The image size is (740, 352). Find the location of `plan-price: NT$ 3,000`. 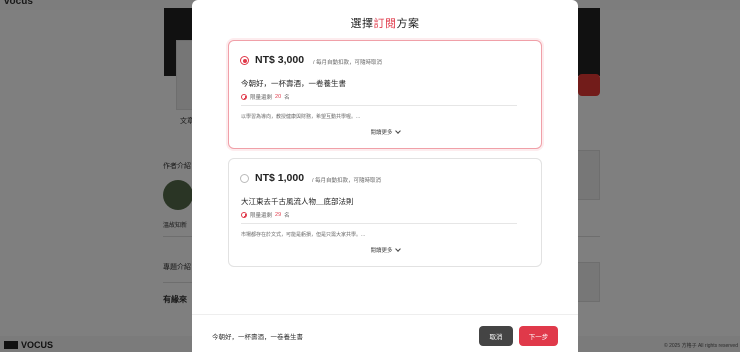

plan-price: NT$ 3,000 is located at coordinates (280, 60).